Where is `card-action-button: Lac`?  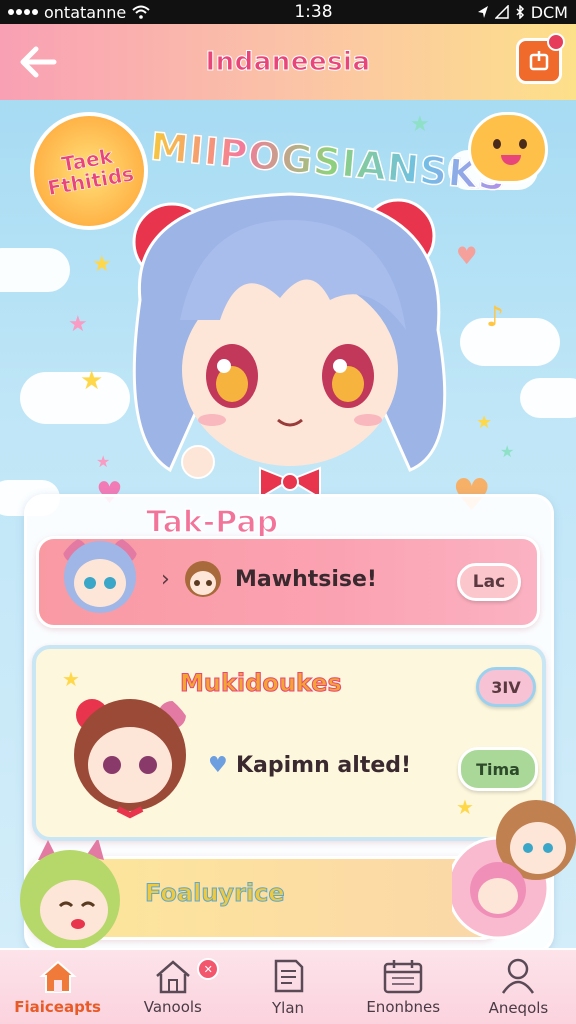 card-action-button: Lac is located at coordinates (489, 582).